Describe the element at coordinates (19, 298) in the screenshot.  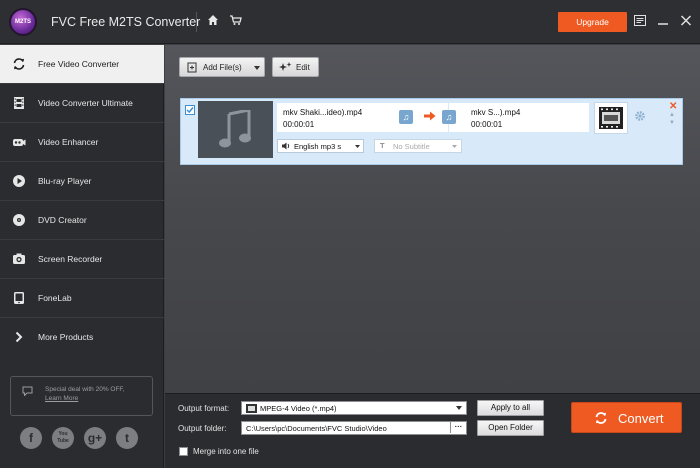
I see `phone-icon` at that location.